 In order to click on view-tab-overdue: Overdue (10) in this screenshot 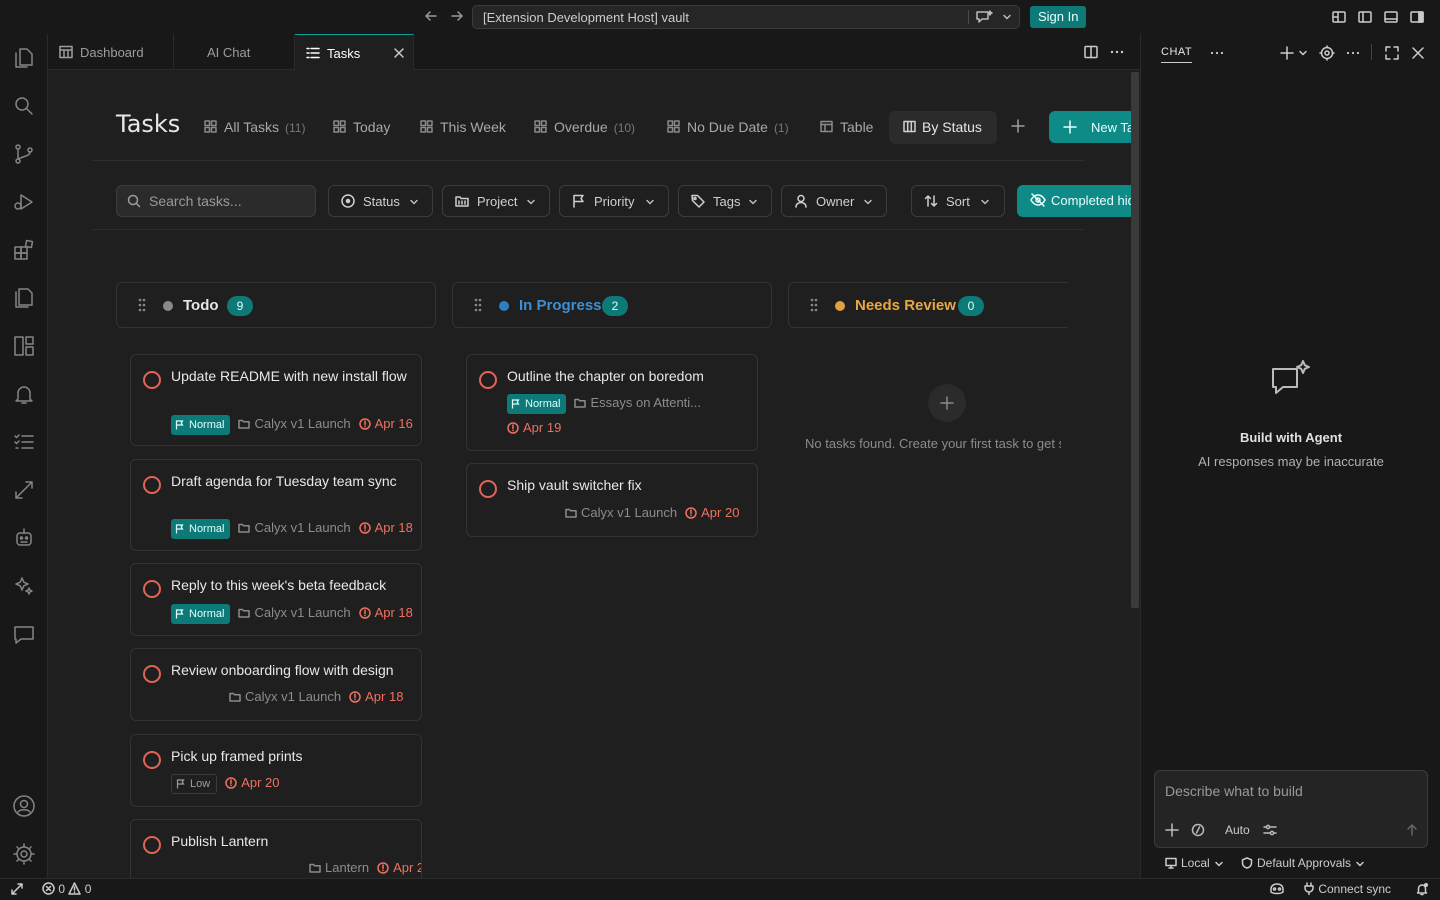, I will do `click(591, 127)`.